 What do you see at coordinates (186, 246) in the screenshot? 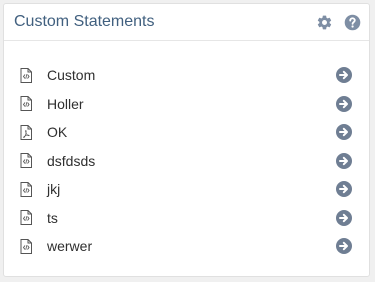
I see `statement-row: werwer` at bounding box center [186, 246].